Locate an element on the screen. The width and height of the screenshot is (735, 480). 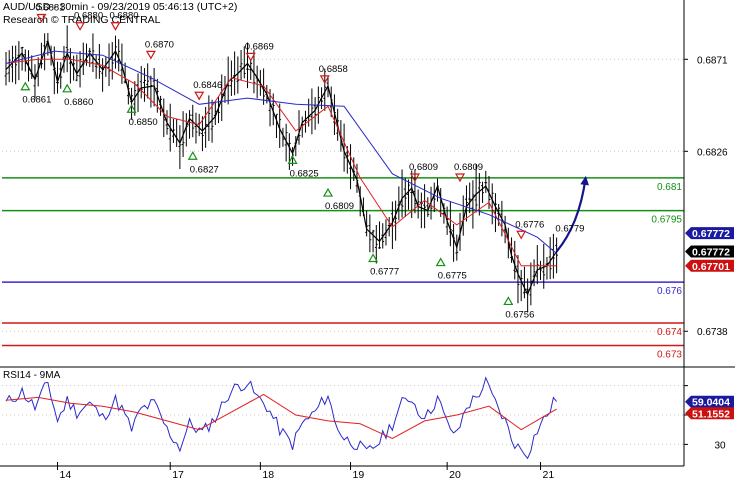
rsi-badge-label: 59.0404 is located at coordinates (711, 403).